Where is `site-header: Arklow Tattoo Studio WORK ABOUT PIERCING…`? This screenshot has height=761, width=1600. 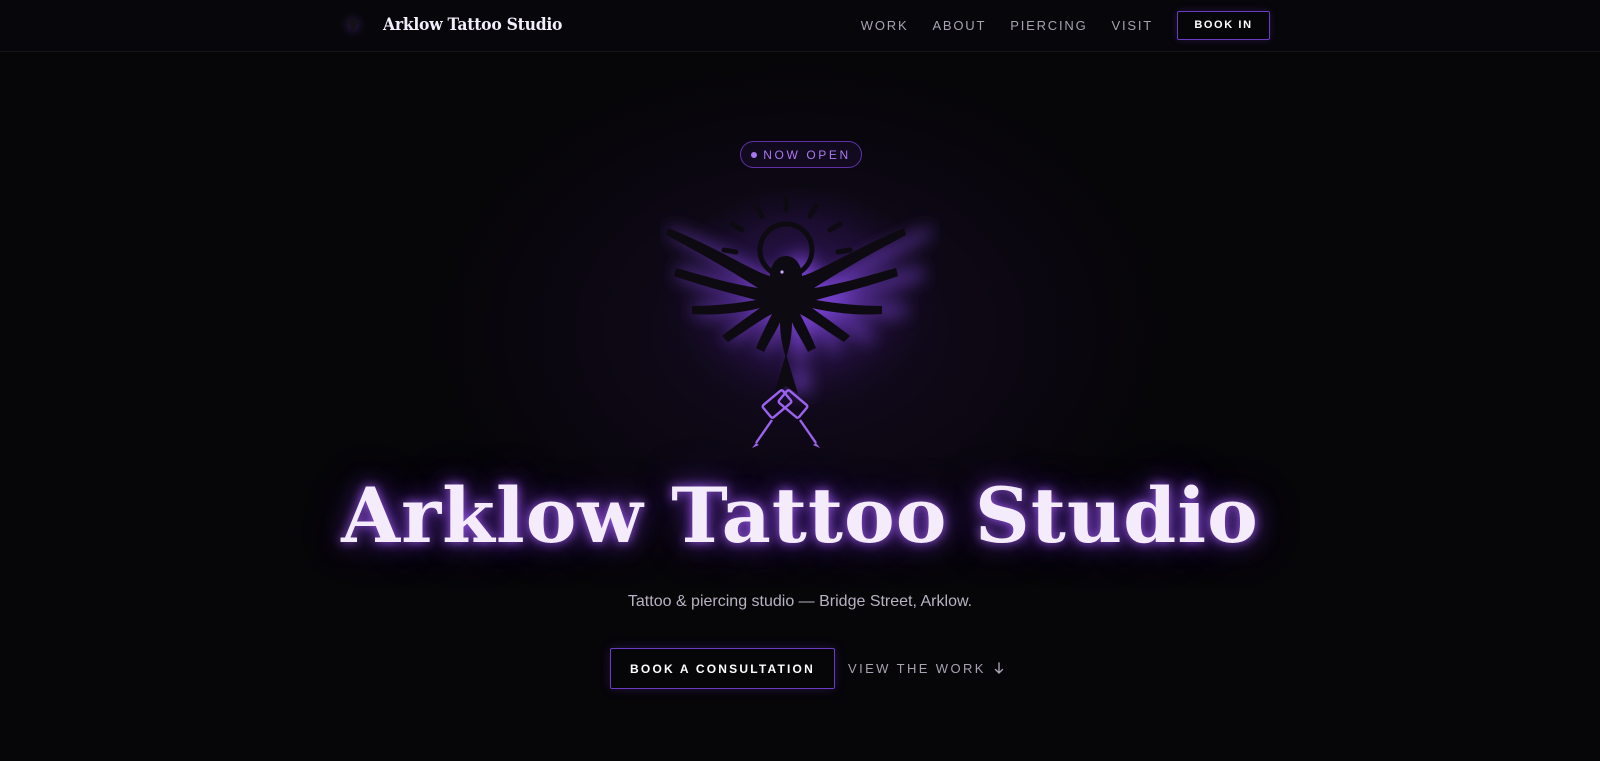 site-header: Arklow Tattoo Studio WORK ABOUT PIERCING… is located at coordinates (800, 26).